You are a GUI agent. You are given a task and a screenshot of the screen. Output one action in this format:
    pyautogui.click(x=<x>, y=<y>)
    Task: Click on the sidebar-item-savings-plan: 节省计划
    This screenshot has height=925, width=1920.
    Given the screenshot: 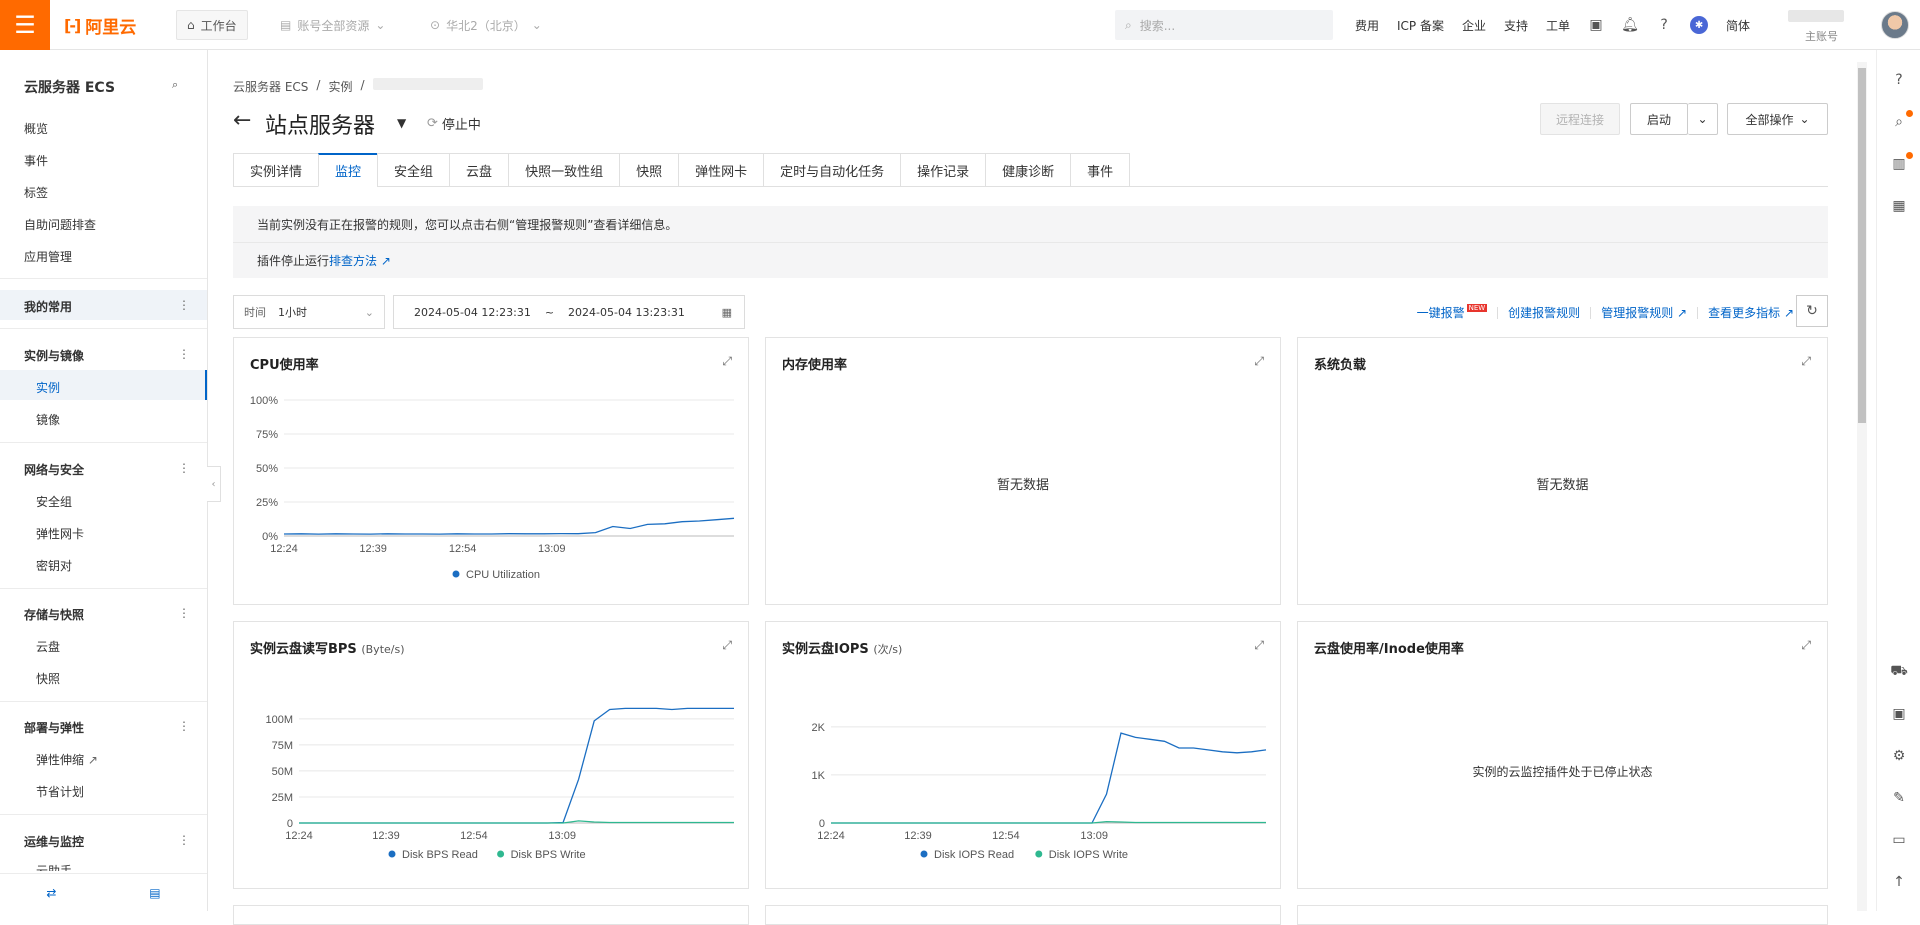 What is the action you would take?
    pyautogui.click(x=60, y=791)
    